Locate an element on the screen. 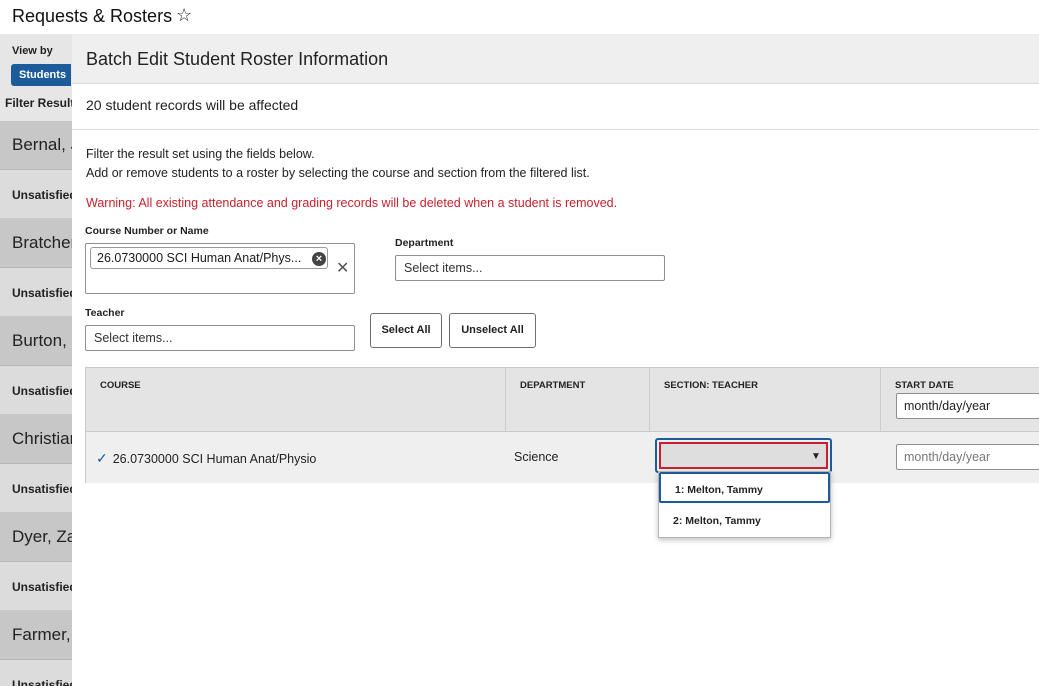  student-name: Christian is located at coordinates (36, 439).